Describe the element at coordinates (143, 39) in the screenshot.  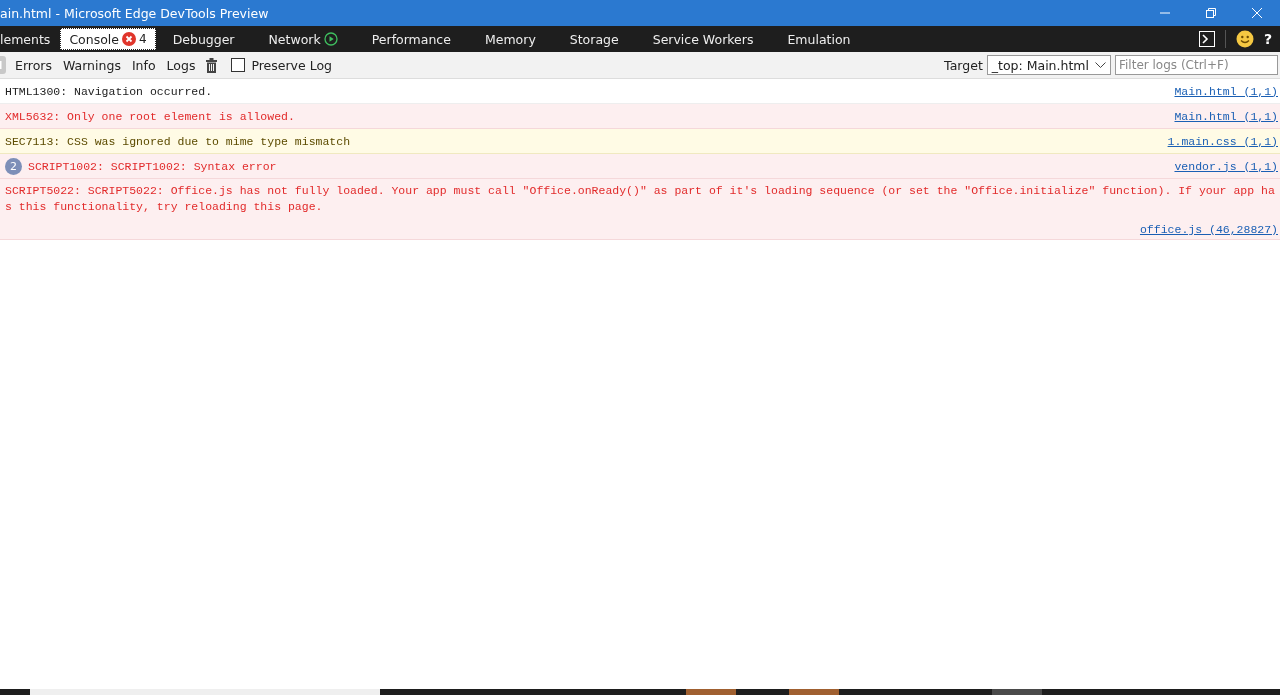
I see `error-count: 4` at that location.